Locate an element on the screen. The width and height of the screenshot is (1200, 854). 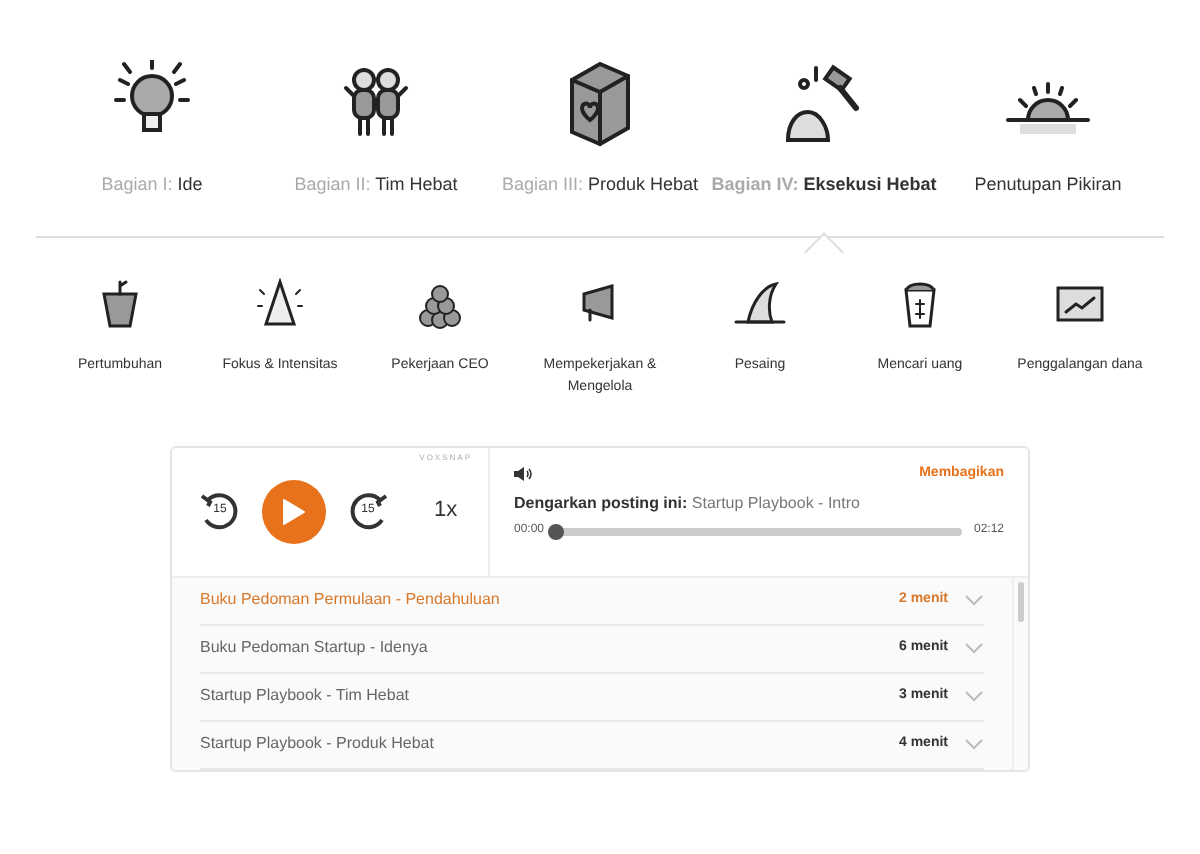
section-tab: Bagian IV: Eksekusi Hebat is located at coordinates (824, 185).